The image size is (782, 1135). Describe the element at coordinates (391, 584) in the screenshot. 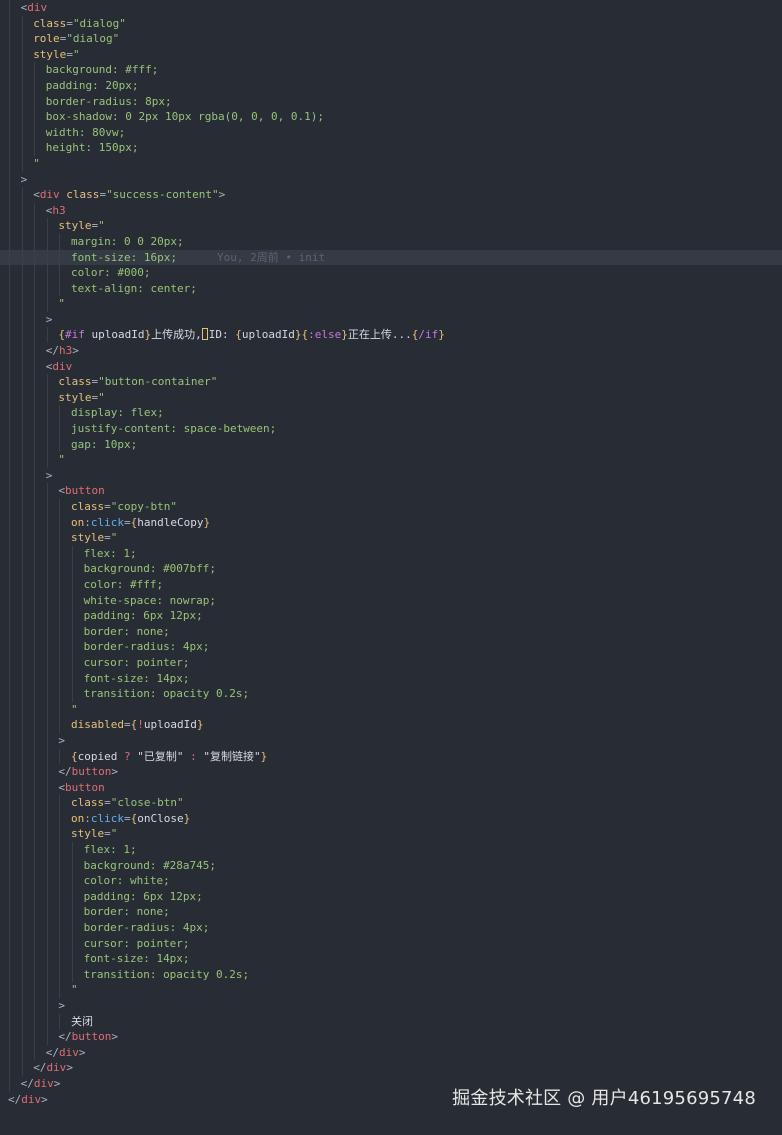

I see `code-line: color: #fff;` at that location.